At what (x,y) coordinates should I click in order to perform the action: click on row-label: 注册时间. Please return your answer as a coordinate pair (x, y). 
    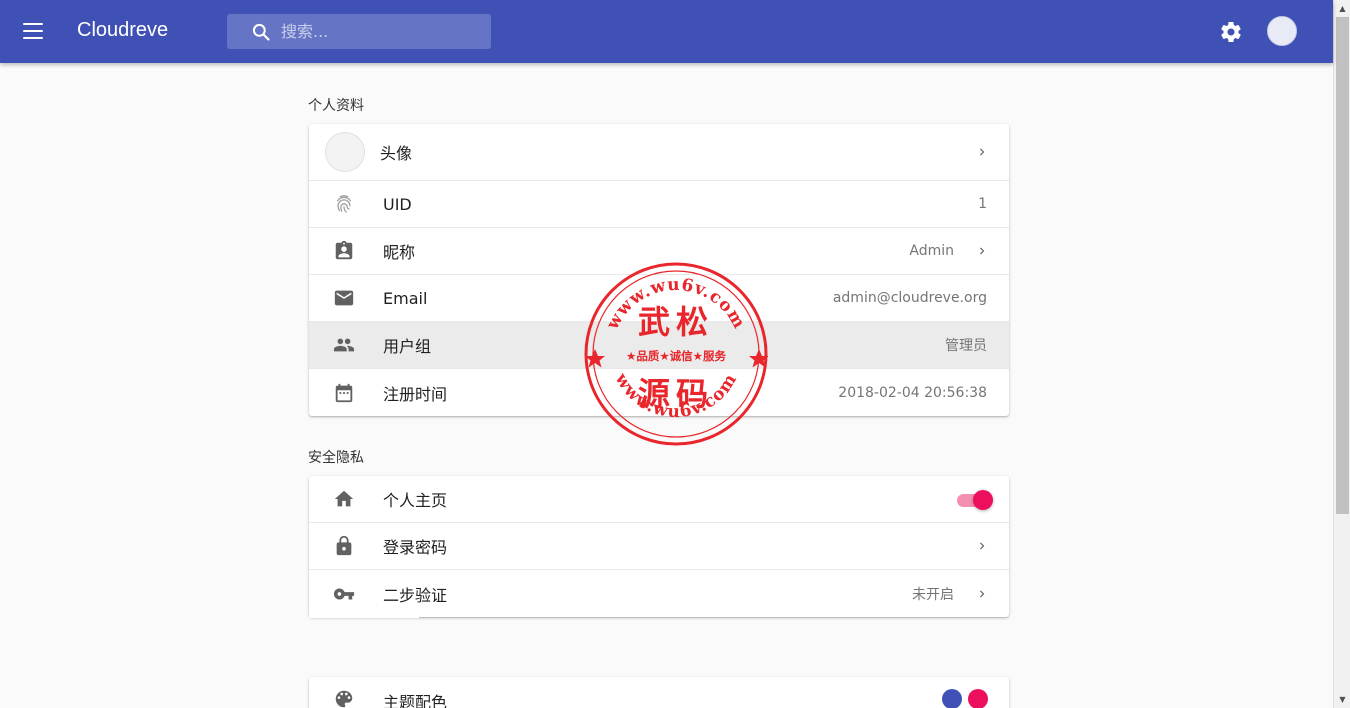
    Looking at the image, I should click on (415, 394).